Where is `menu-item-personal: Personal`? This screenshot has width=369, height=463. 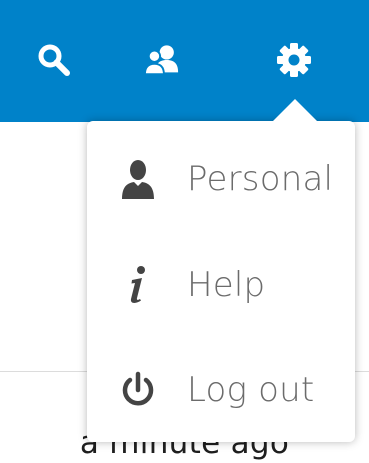
menu-item-personal: Personal is located at coordinates (221, 179).